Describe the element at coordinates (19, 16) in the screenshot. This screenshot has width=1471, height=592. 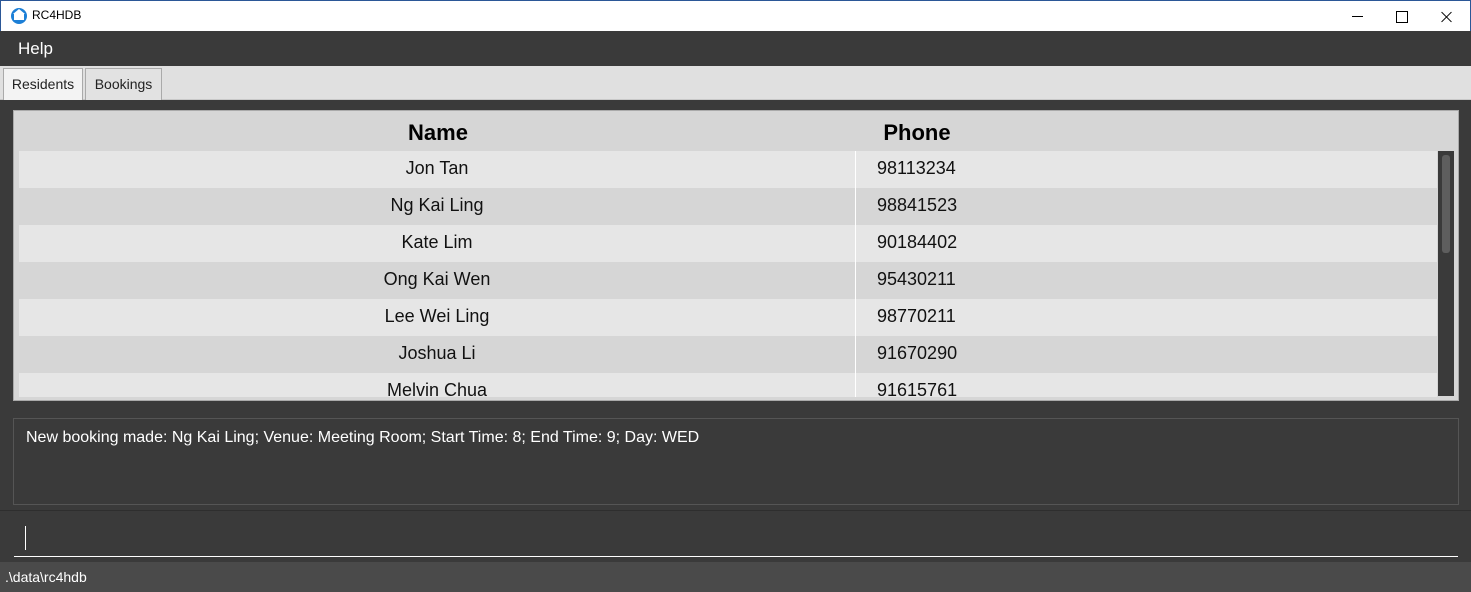
I see `house-icon` at that location.